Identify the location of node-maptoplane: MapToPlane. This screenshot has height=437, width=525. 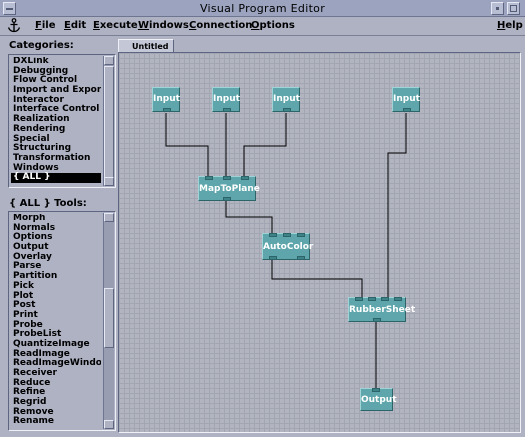
(229, 188).